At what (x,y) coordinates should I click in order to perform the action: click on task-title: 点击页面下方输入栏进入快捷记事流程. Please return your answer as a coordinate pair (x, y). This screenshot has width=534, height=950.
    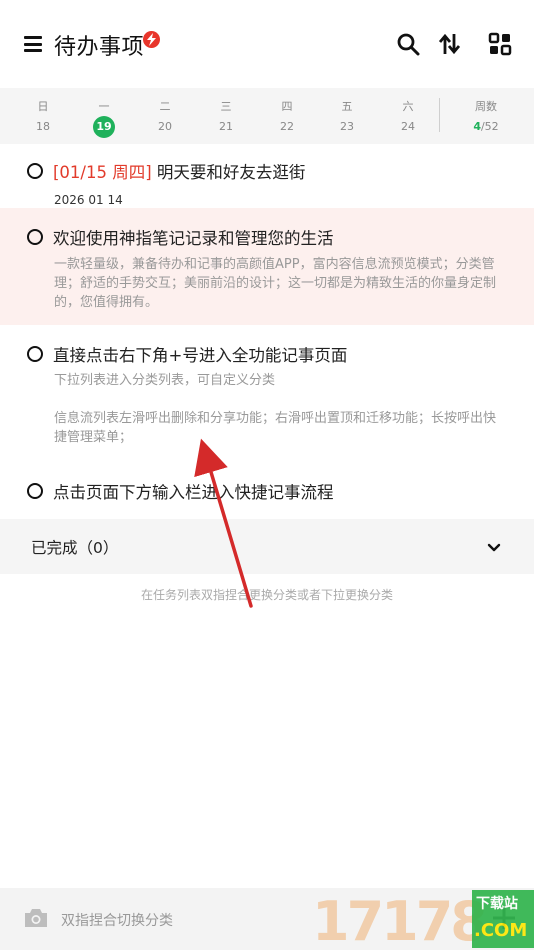
    Looking at the image, I should click on (193, 492).